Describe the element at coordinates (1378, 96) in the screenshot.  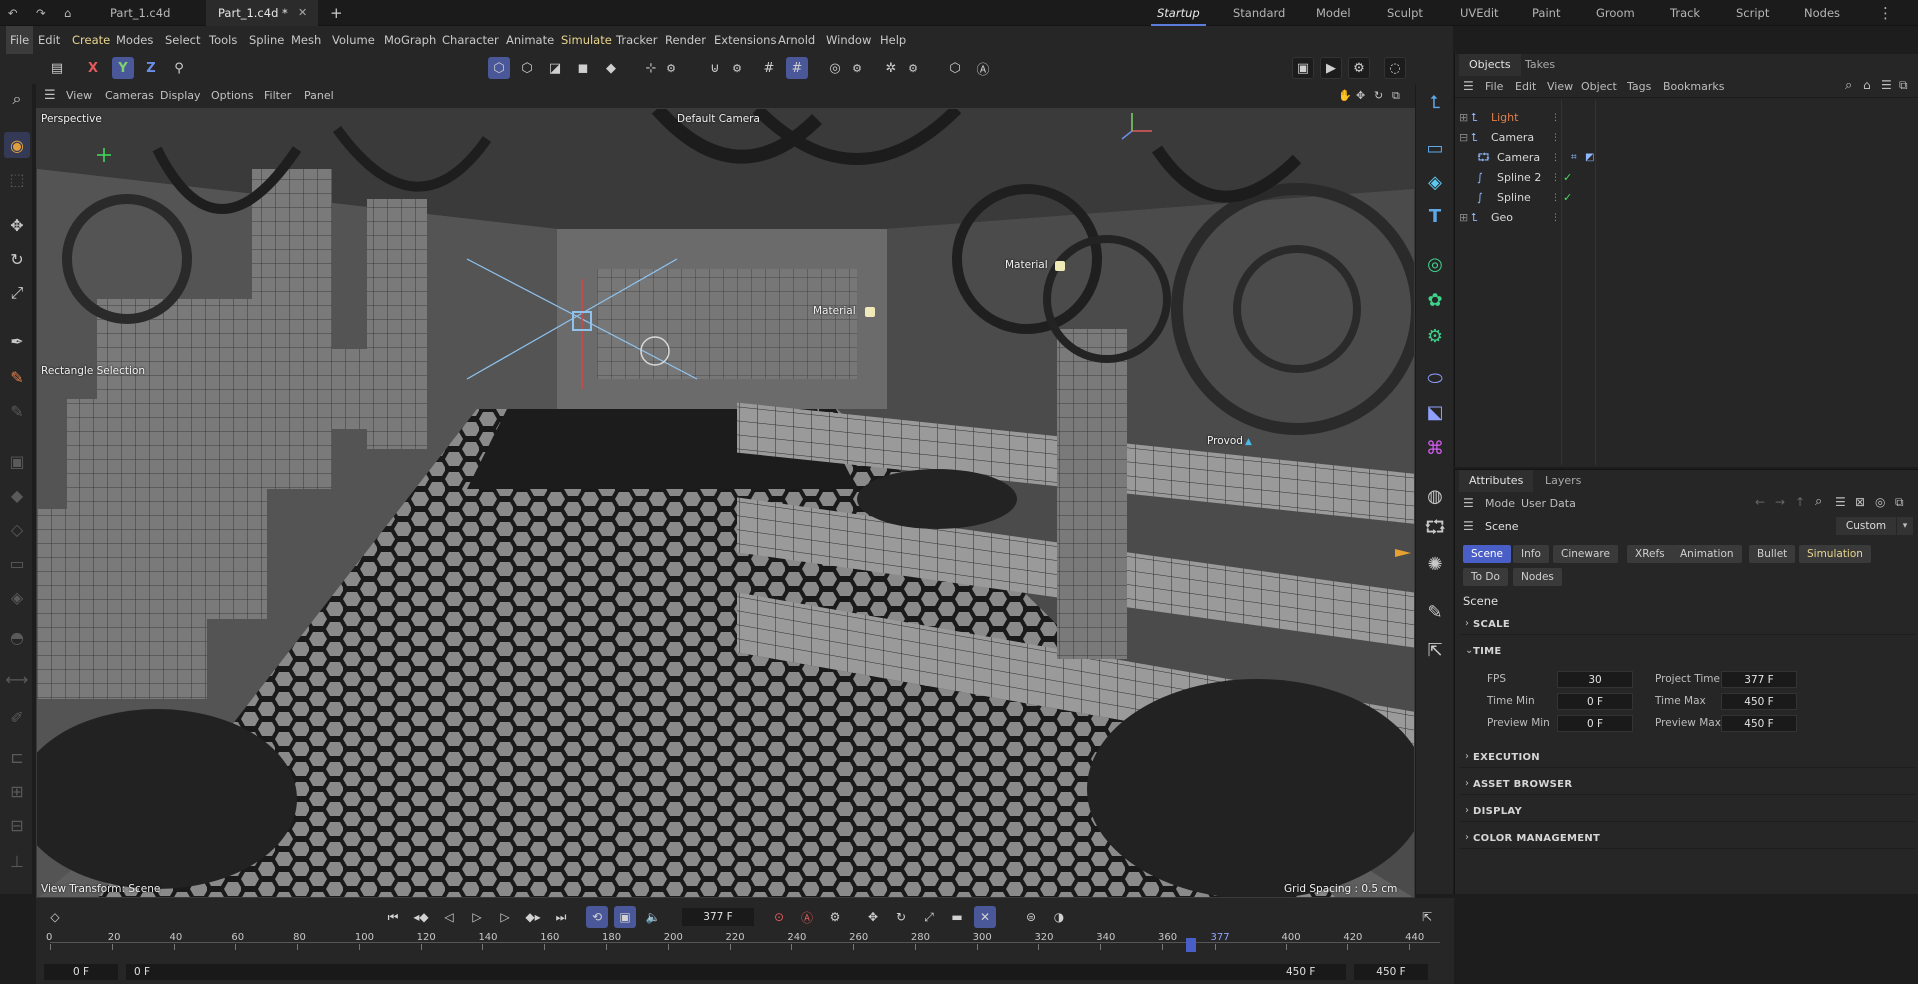
I see `rotate-view-icon: ↻` at that location.